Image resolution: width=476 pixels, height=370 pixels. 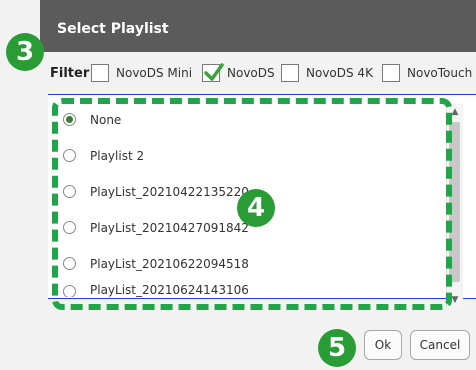 I want to click on chevron-down-icon: ▼, so click(x=455, y=300).